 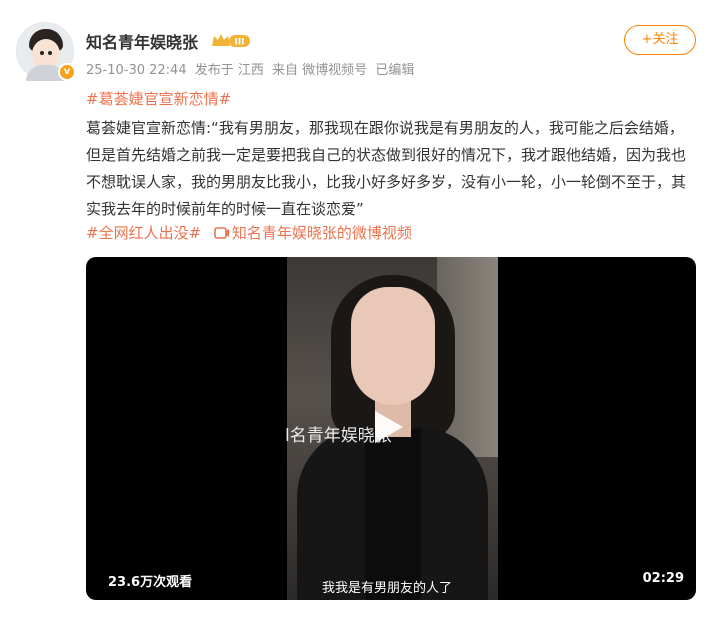 What do you see at coordinates (143, 233) in the screenshot?
I see `hashtag-link: #全网红人出没#` at bounding box center [143, 233].